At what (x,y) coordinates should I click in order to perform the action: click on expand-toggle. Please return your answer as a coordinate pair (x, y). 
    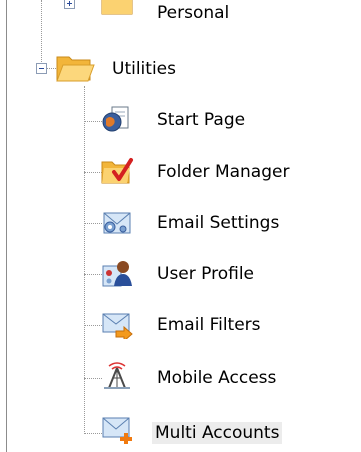
    Looking at the image, I should click on (69, 4).